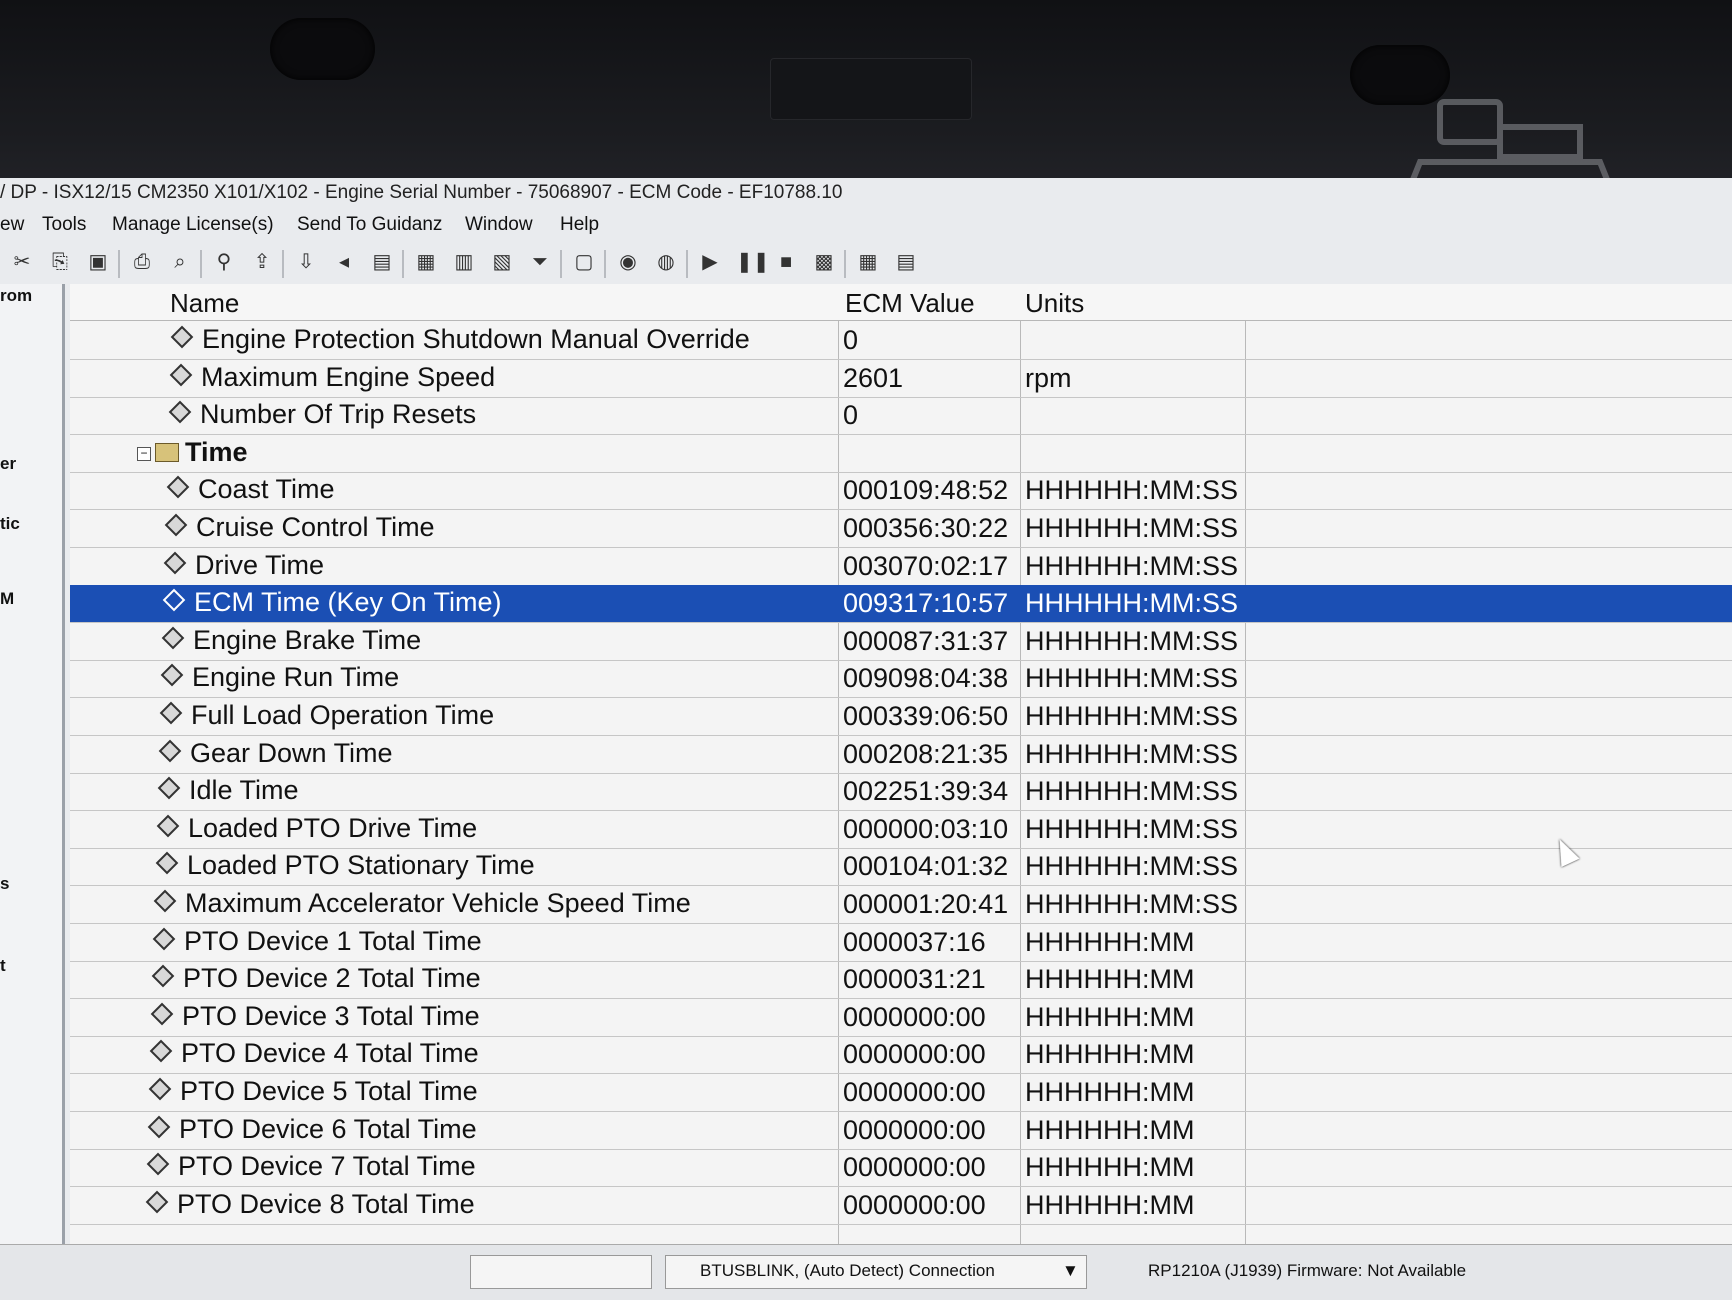 The image size is (1732, 1300). Describe the element at coordinates (322, 49) in the screenshot. I see `bezel-hinge-left` at that location.